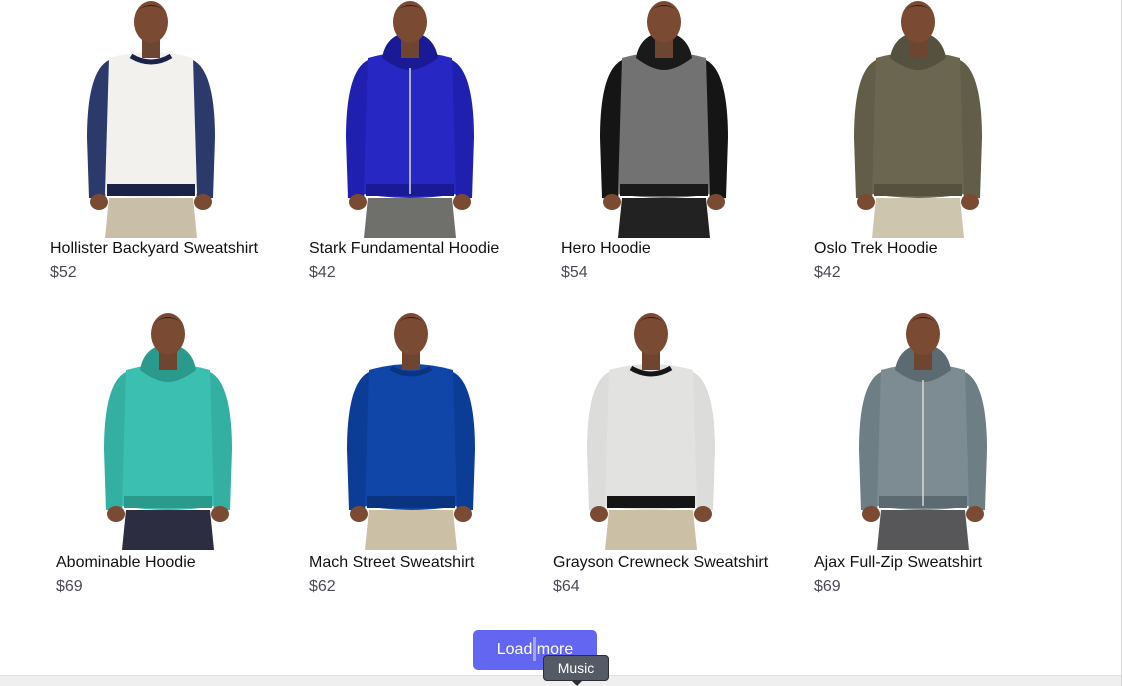 The image size is (1122, 686). I want to click on product-card: Mach Street Sweatshirt $62, so click(411, 455).